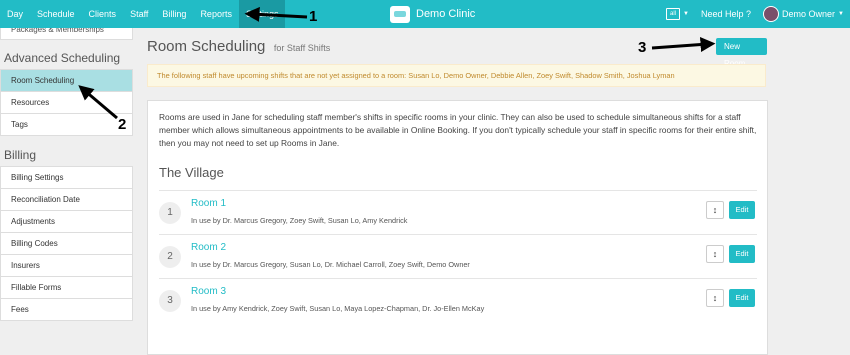 The image size is (850, 355). What do you see at coordinates (726, 14) in the screenshot?
I see `help-link: Need Help ?` at bounding box center [726, 14].